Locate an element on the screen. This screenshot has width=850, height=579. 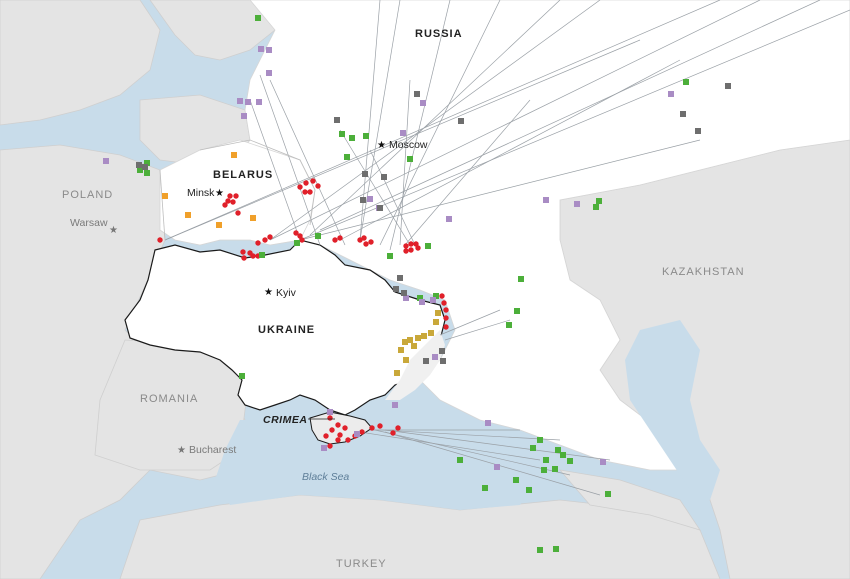
label-minsk: Minsk is located at coordinates (201, 193).